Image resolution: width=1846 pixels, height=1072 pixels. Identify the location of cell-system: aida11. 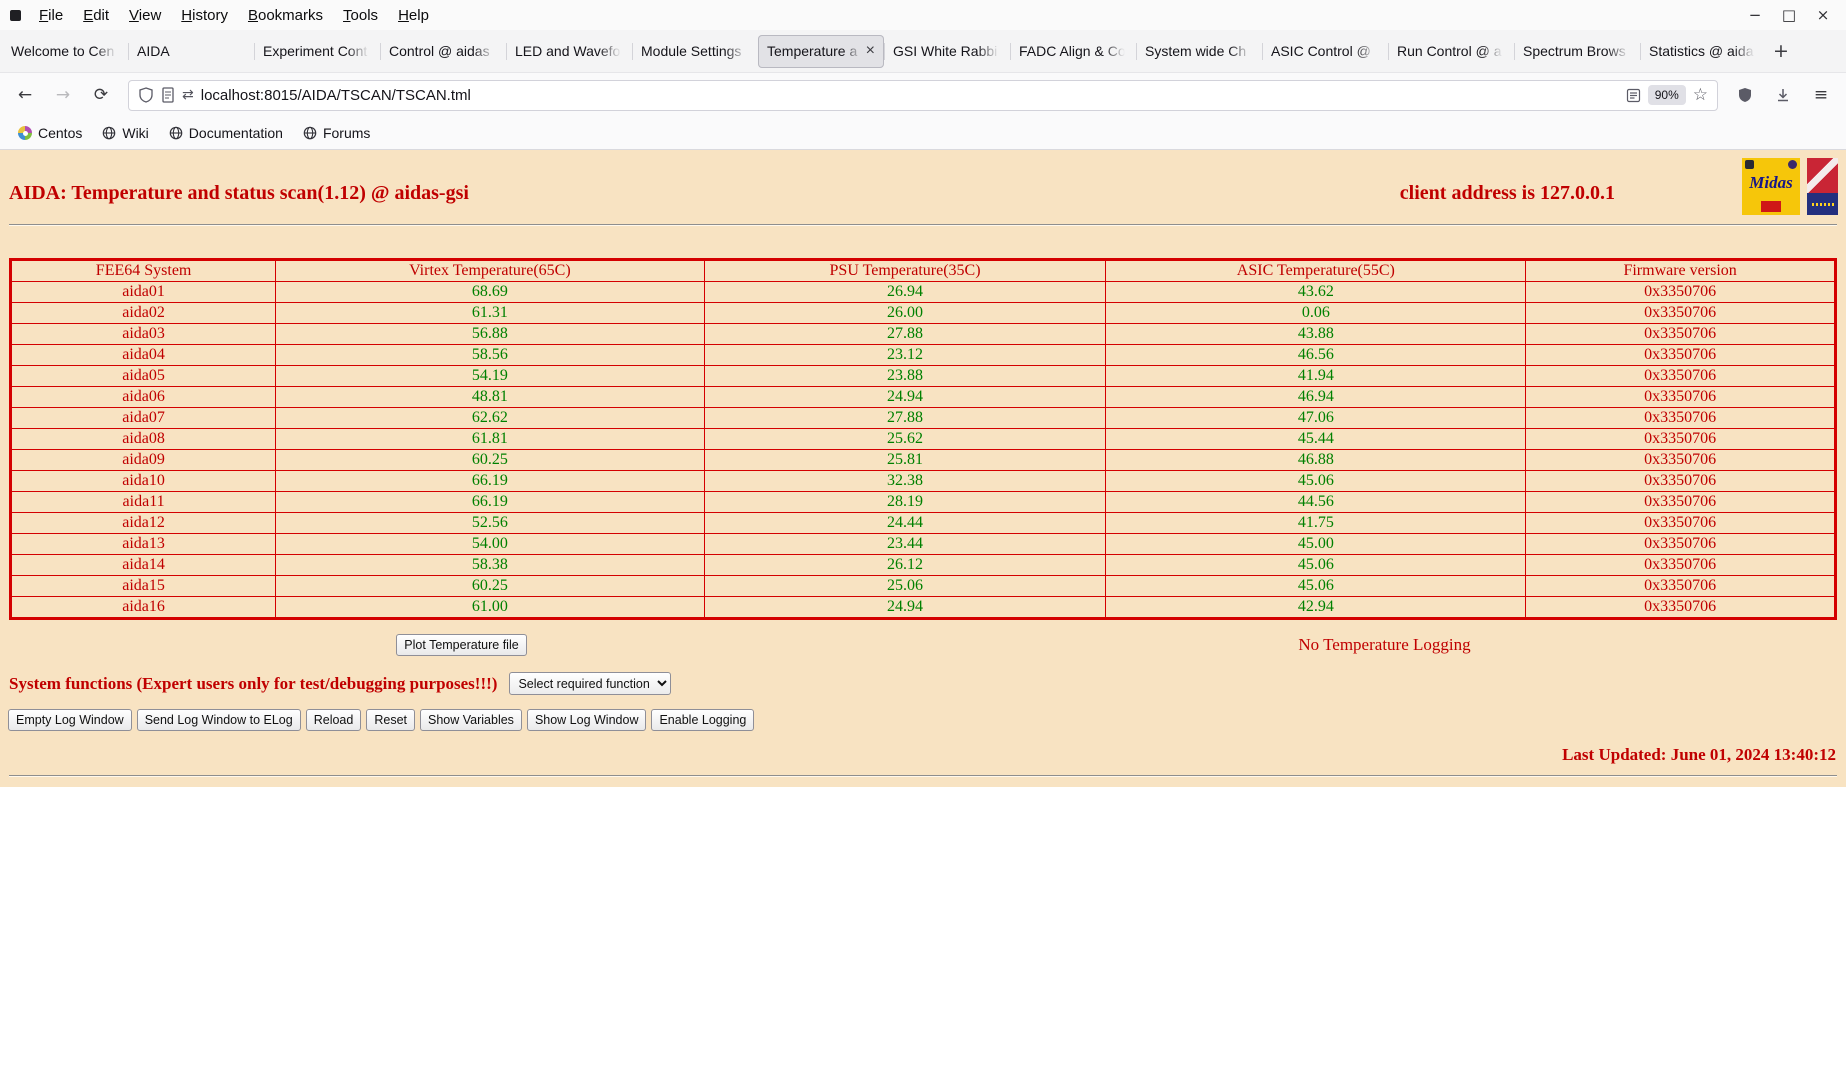
(143, 502).